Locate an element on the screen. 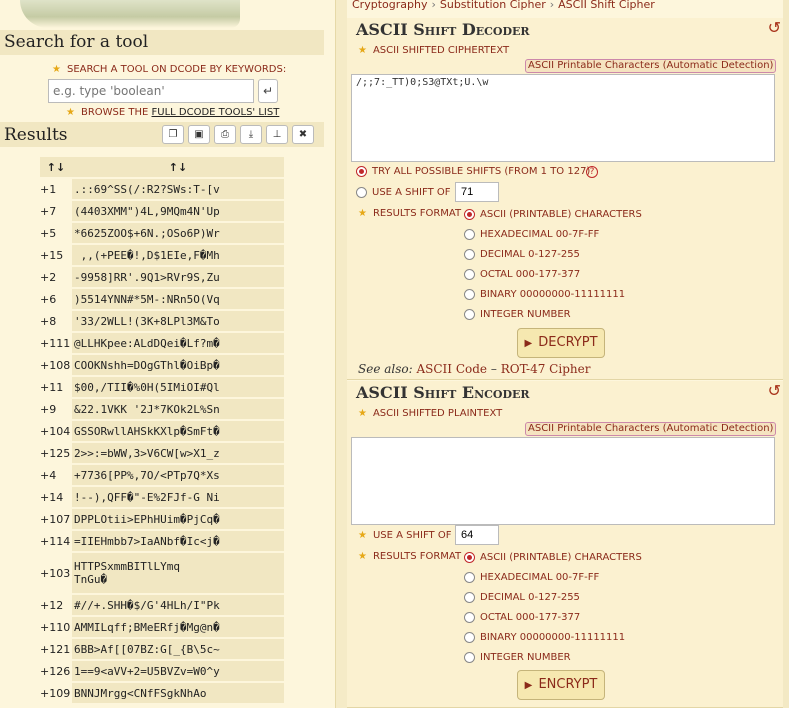  ascii-code-link: ASCII Code is located at coordinates (451, 369).